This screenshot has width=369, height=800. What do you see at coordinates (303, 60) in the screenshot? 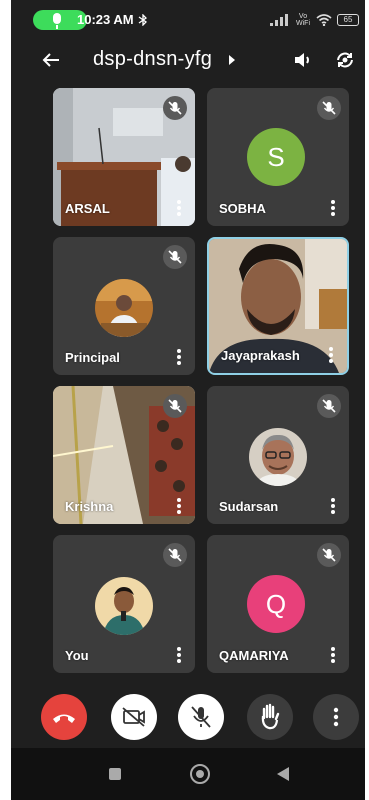
I see `speaker-icon` at bounding box center [303, 60].